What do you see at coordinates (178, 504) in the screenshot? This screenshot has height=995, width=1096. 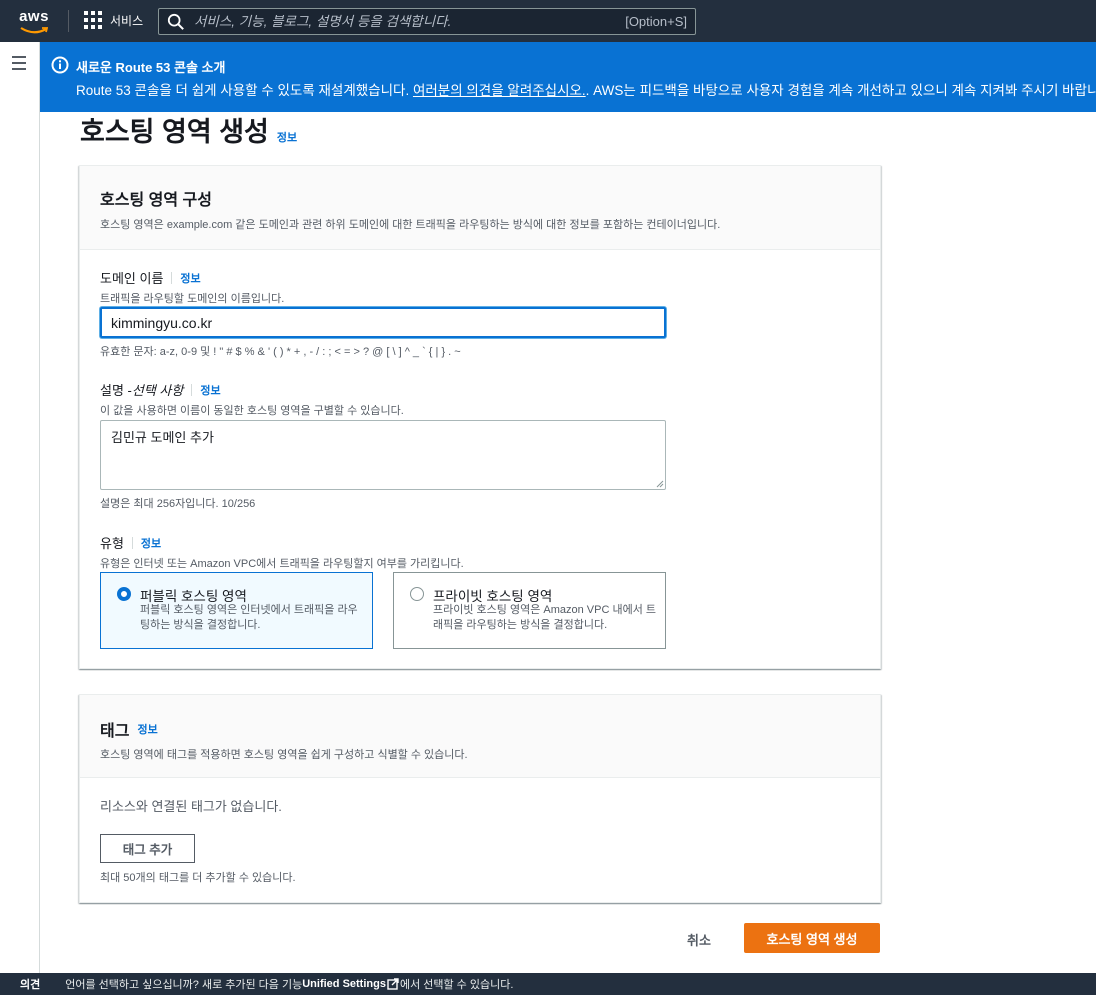 I see `description-char-count: 설명은 최대 256자입니다. 10/256` at bounding box center [178, 504].